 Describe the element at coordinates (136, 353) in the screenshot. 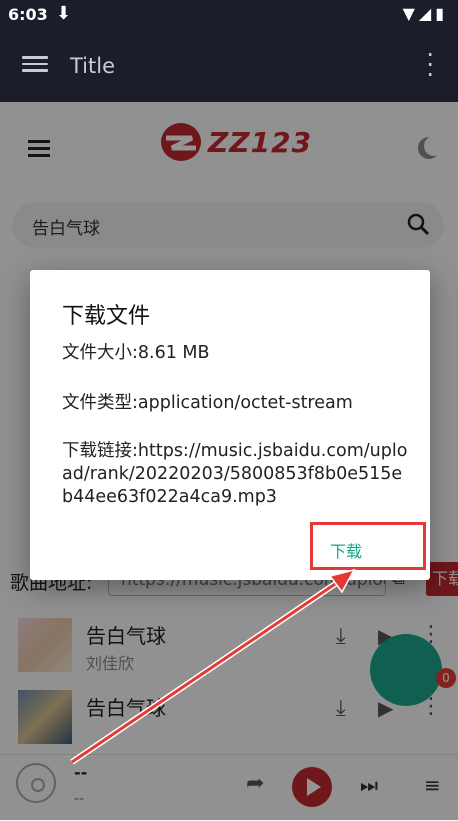

I see `file-size-text: 文件大小:8.61 MB` at that location.